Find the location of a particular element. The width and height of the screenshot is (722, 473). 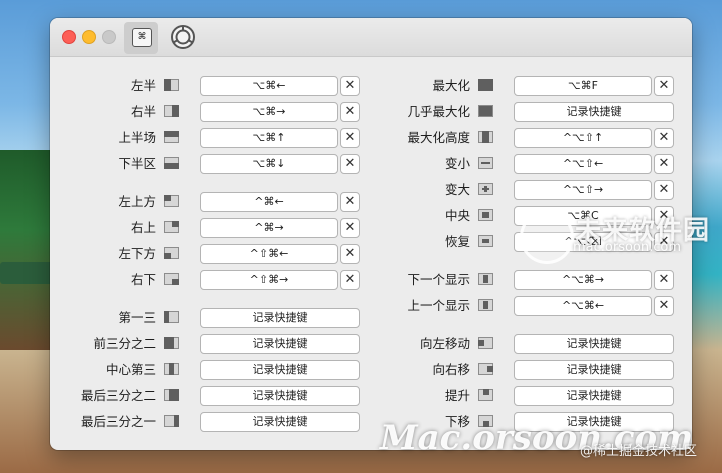

bottom-half-icon is located at coordinates (171, 163).